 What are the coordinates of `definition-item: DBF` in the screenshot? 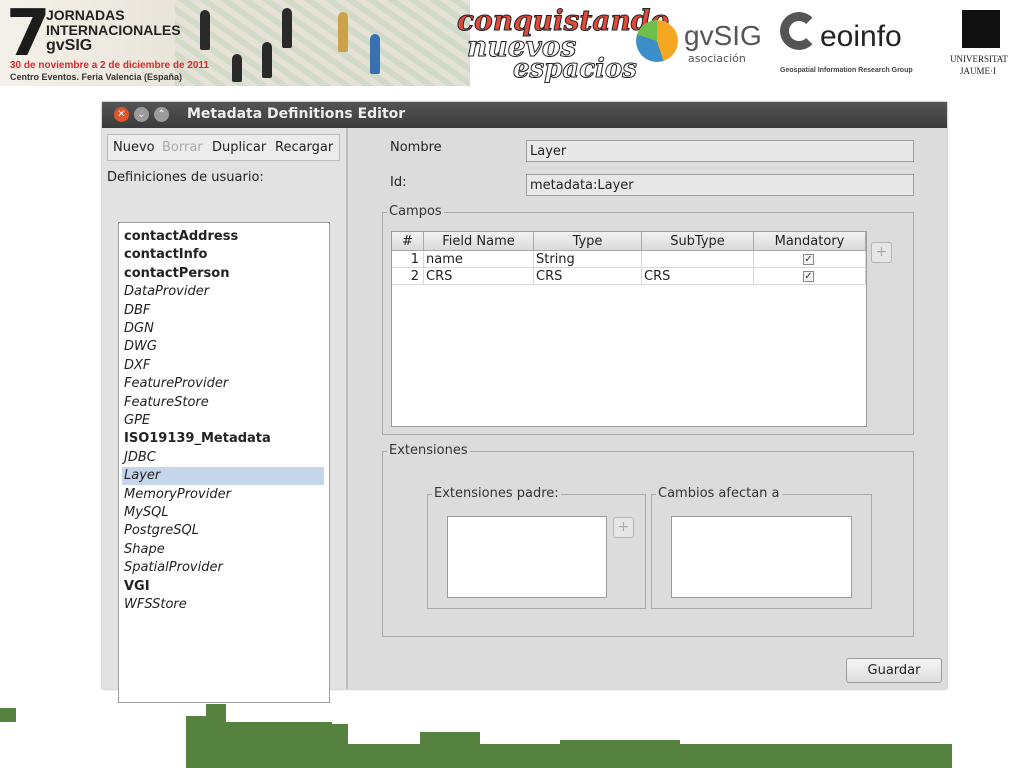 It's located at (224, 311).